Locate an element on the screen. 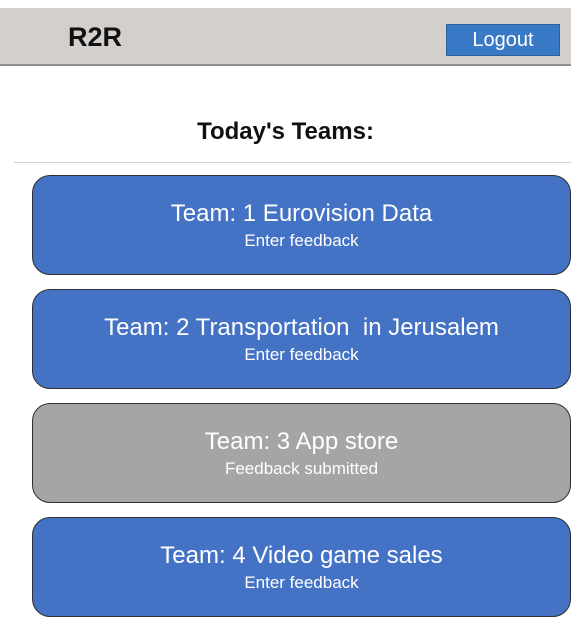 Image resolution: width=571 pixels, height=631 pixels. team-card-3: Team: 3 App store Feedback submitted is located at coordinates (301, 453).